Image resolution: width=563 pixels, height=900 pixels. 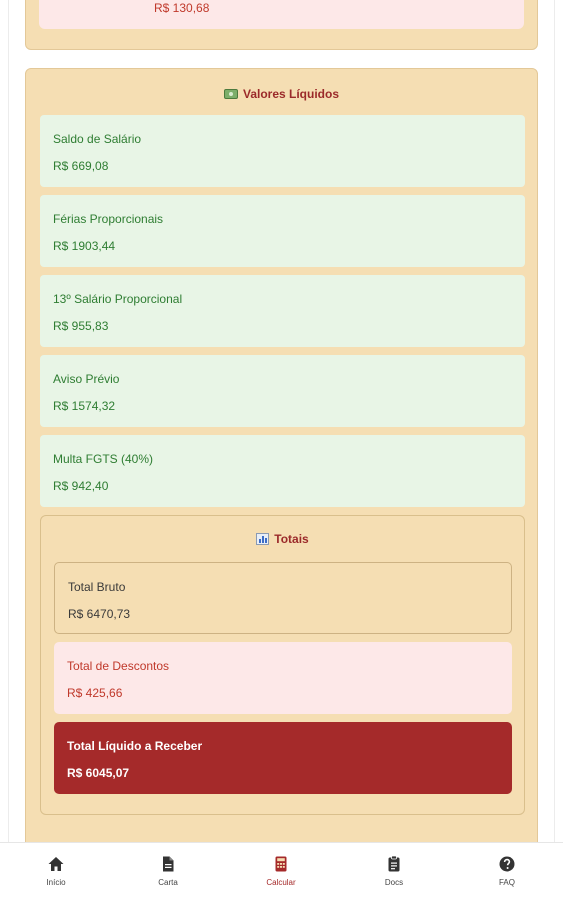 I want to click on calculator-icon, so click(x=281, y=864).